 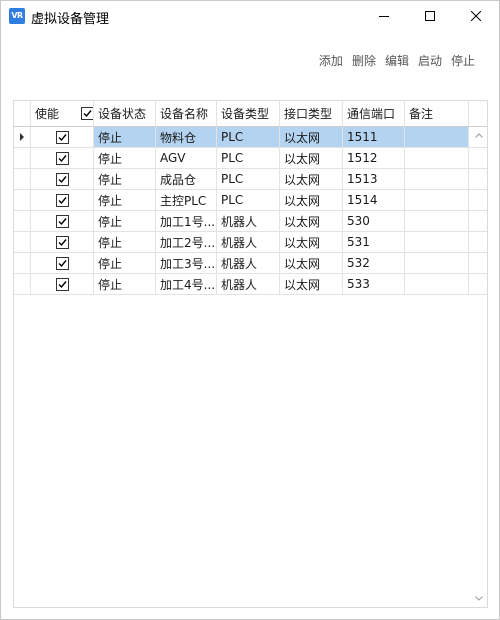 I want to click on table-row: 停止 加工2号... 机器人 以太网 531, so click(x=250, y=242).